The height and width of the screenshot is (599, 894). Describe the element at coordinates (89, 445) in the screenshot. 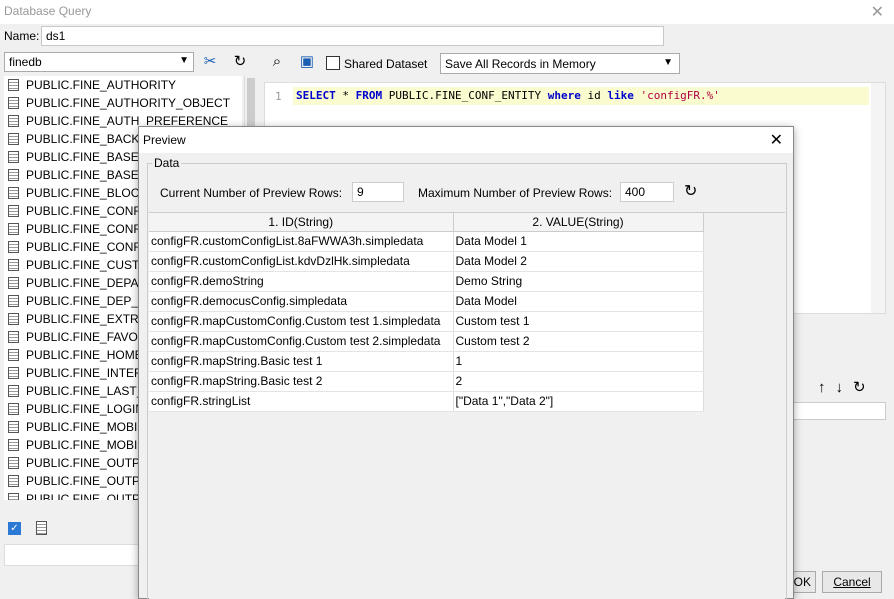

I see `table-list-label: PUBLIC.FINE_MOBILE` at that location.